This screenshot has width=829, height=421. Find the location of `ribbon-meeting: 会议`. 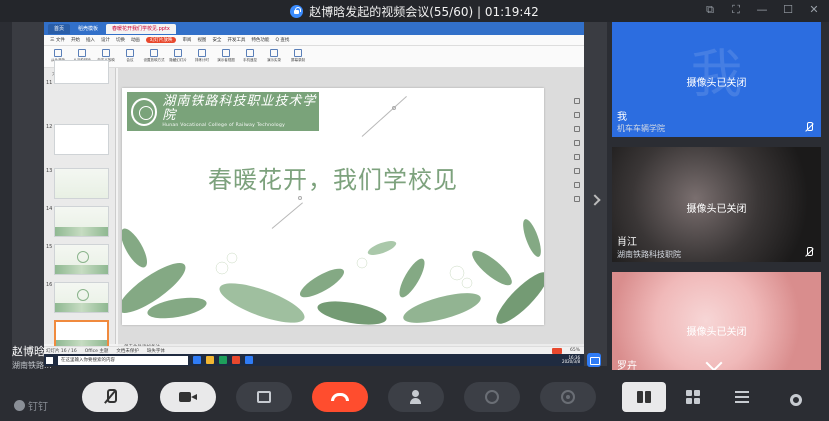

ribbon-meeting: 会议 is located at coordinates (130, 56).